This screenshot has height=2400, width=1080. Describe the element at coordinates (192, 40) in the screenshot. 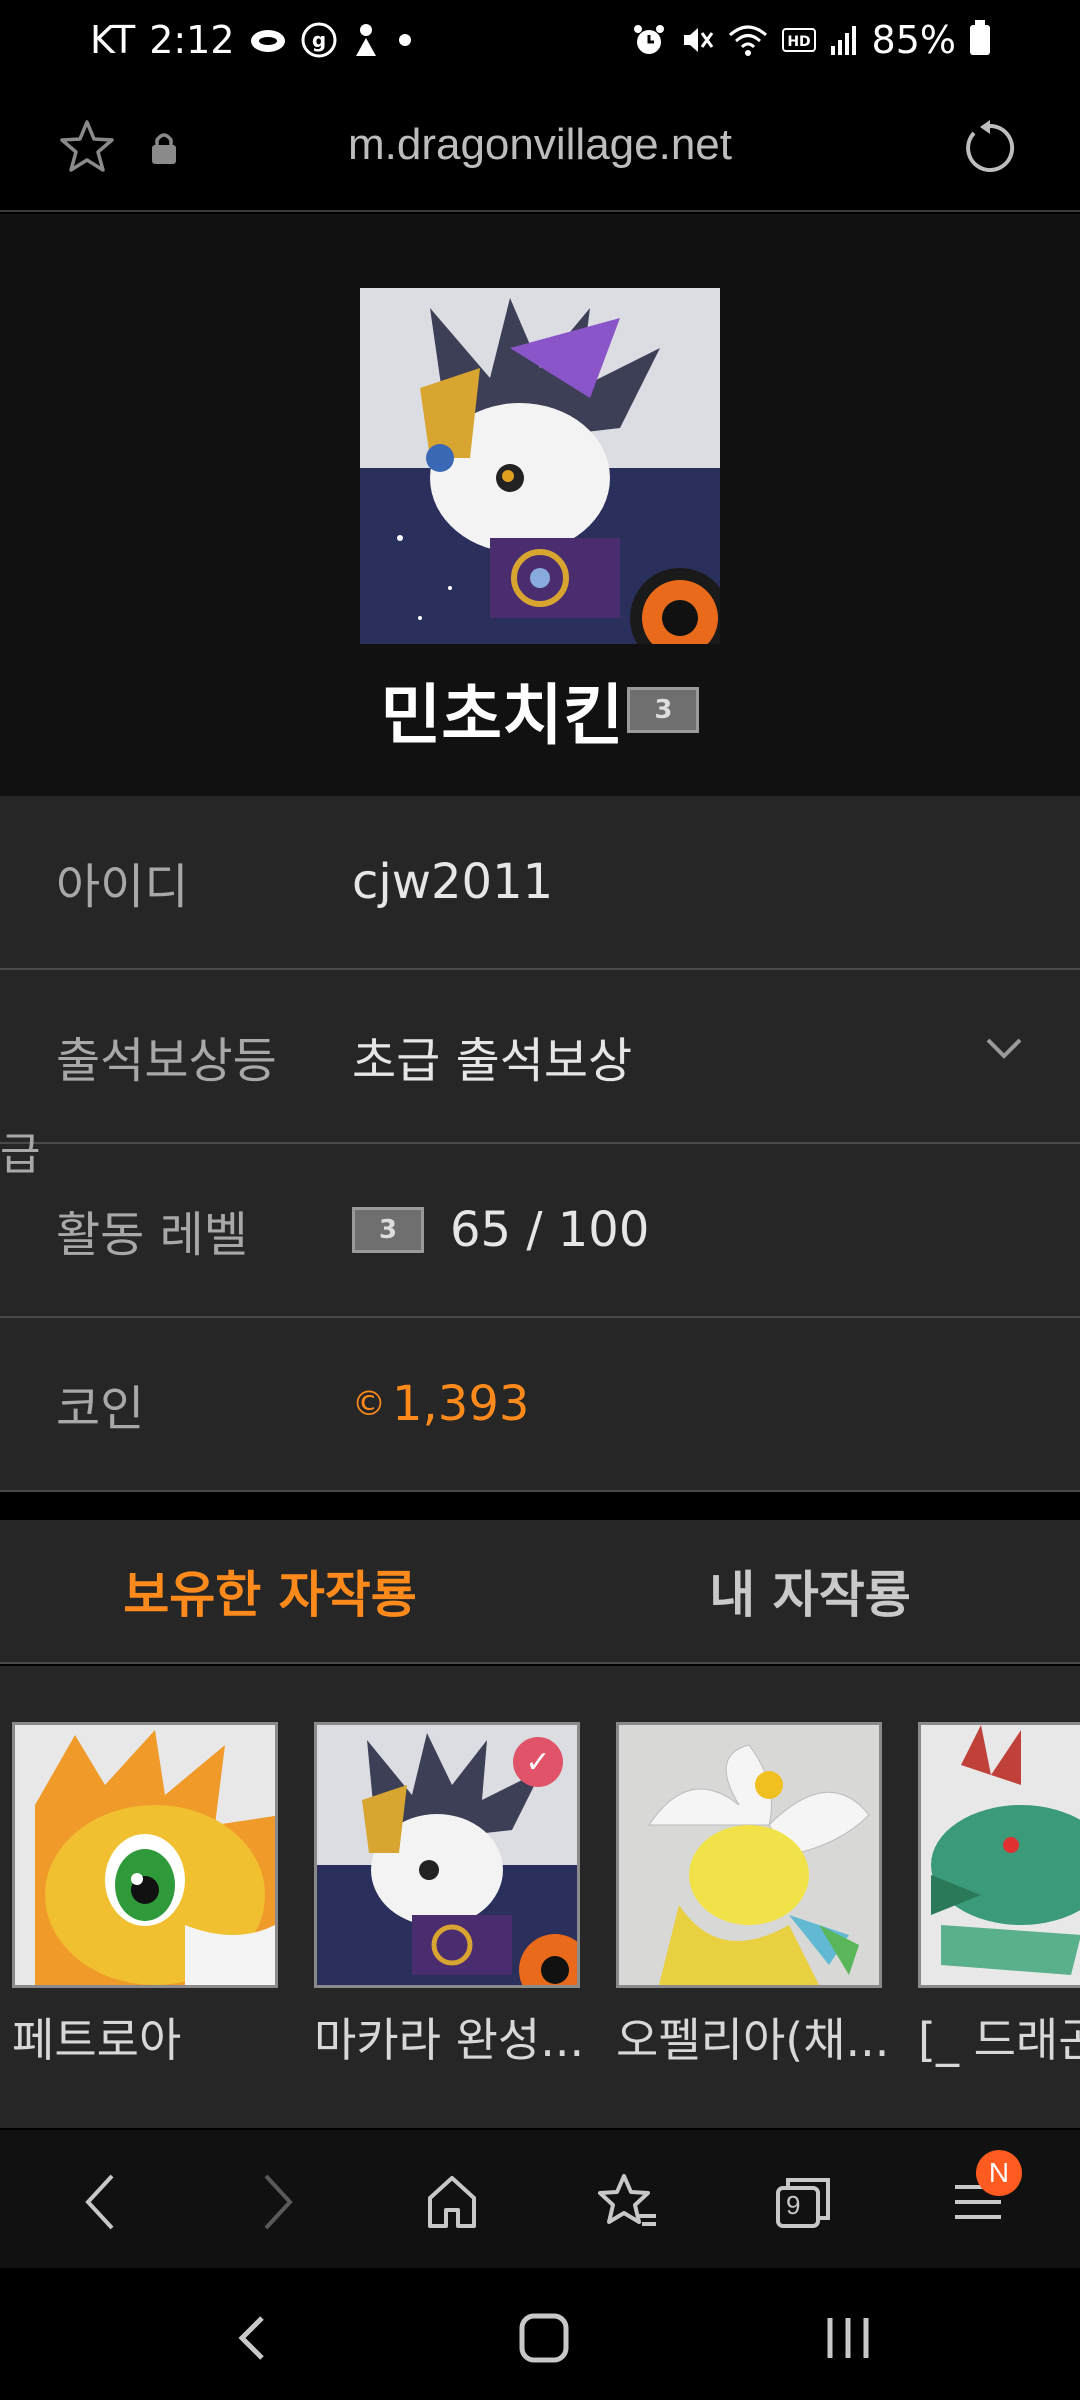

I see `clock: 2:12` at that location.